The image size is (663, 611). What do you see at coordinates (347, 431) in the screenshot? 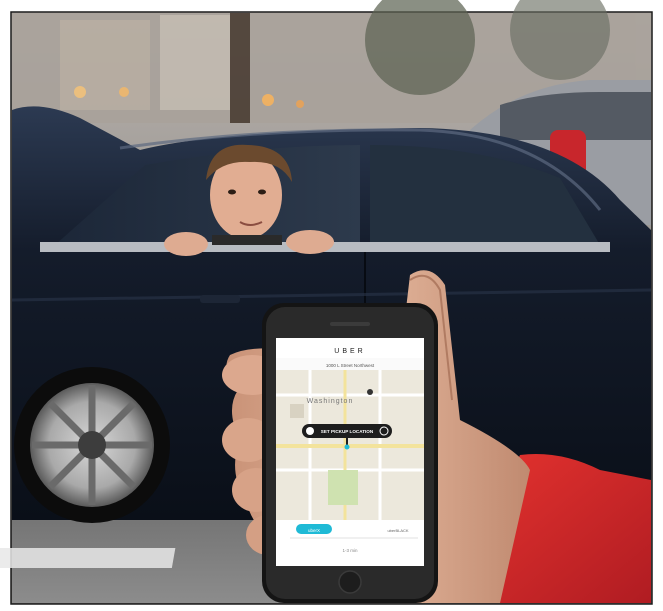
I see `set-pickup-button: SET PICKUP LOCATION` at bounding box center [347, 431].